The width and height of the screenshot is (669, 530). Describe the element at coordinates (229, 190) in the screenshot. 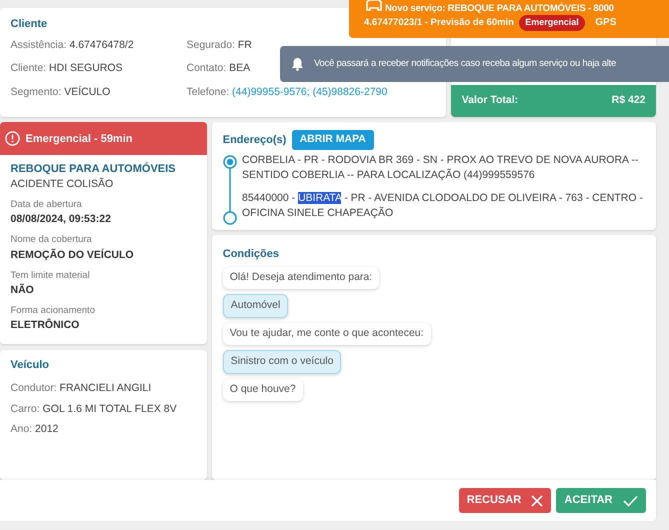

I see `route-line` at that location.